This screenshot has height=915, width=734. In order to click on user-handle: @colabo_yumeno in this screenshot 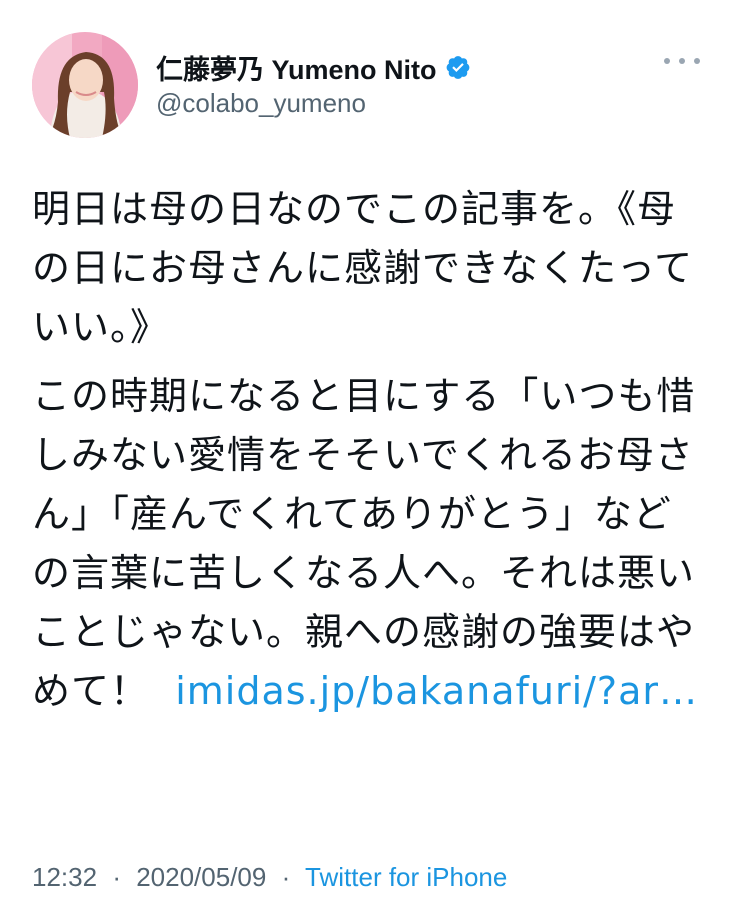, I will do `click(313, 103)`.